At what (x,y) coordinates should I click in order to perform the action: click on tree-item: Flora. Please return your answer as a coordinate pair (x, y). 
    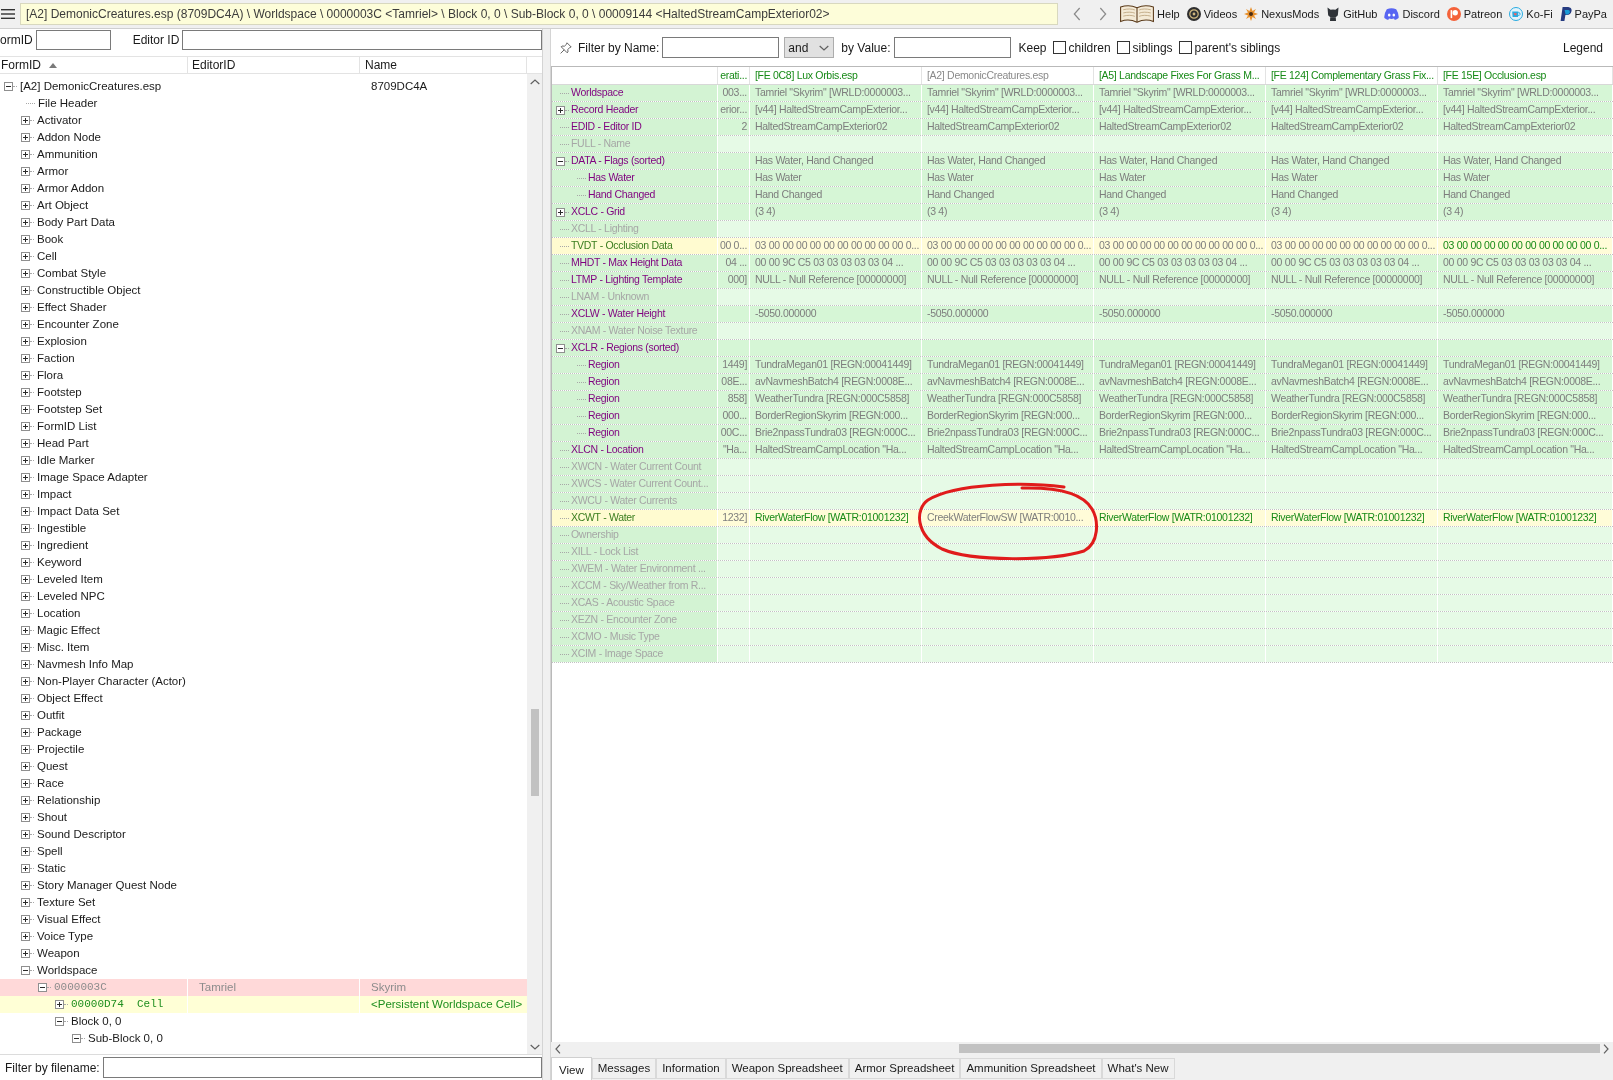
    Looking at the image, I should click on (50, 375).